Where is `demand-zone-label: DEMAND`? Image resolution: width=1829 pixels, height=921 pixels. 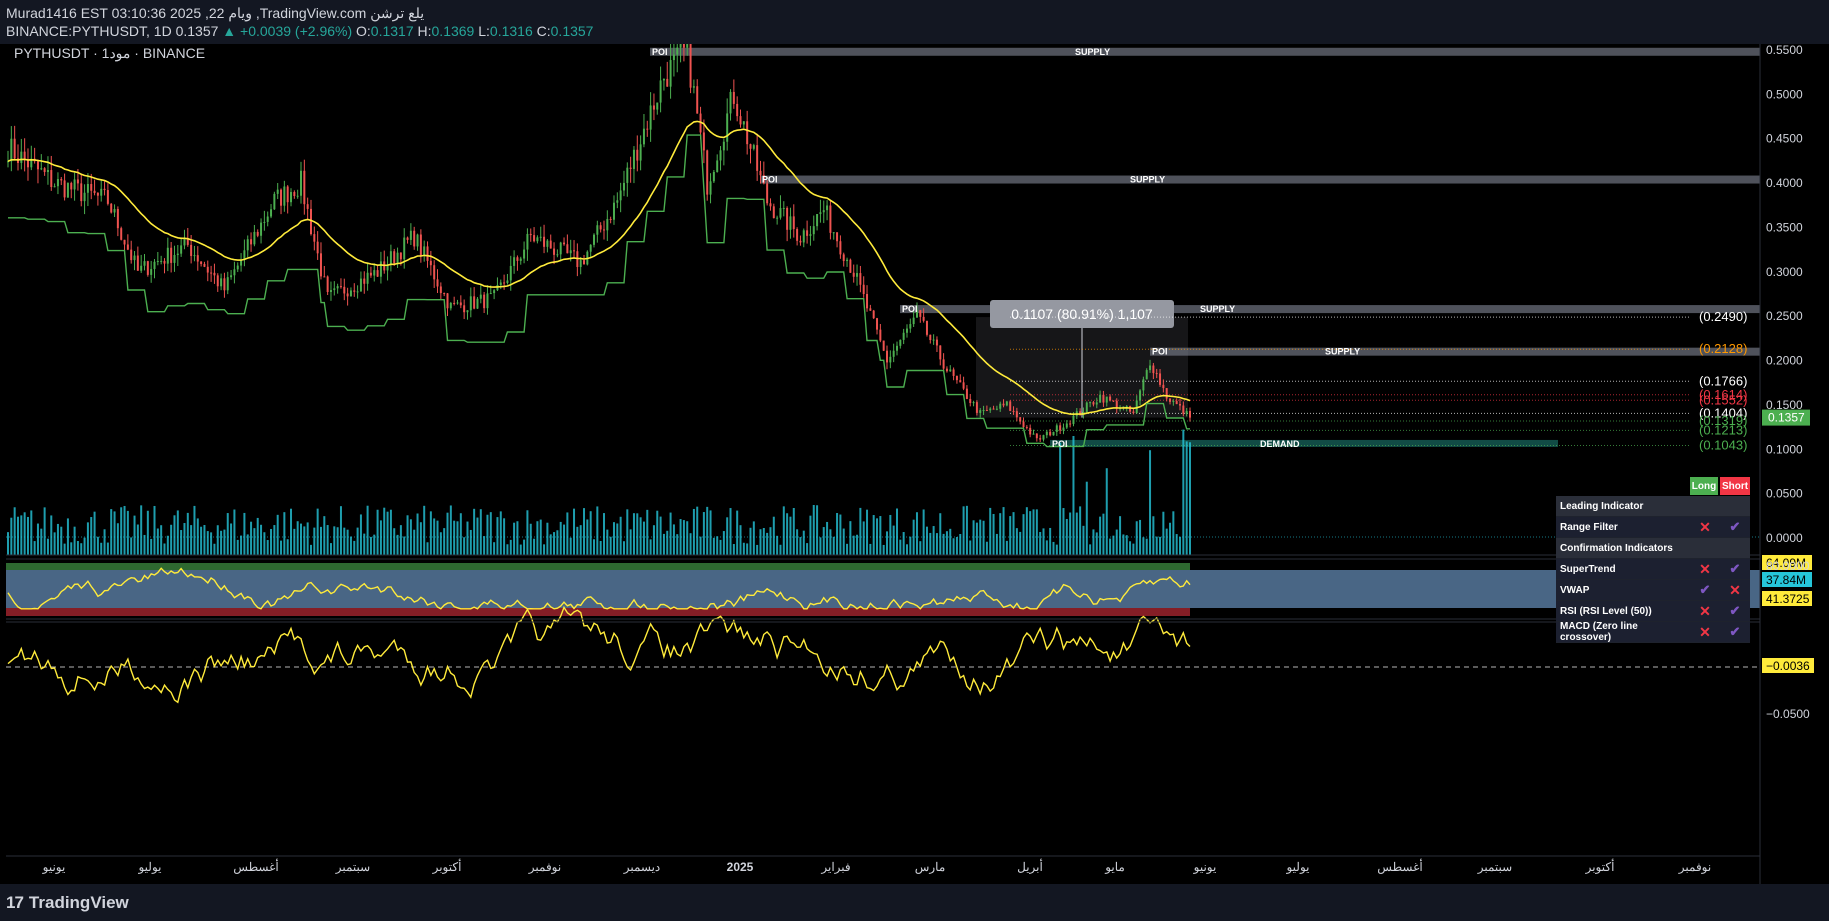 demand-zone-label: DEMAND is located at coordinates (1280, 444).